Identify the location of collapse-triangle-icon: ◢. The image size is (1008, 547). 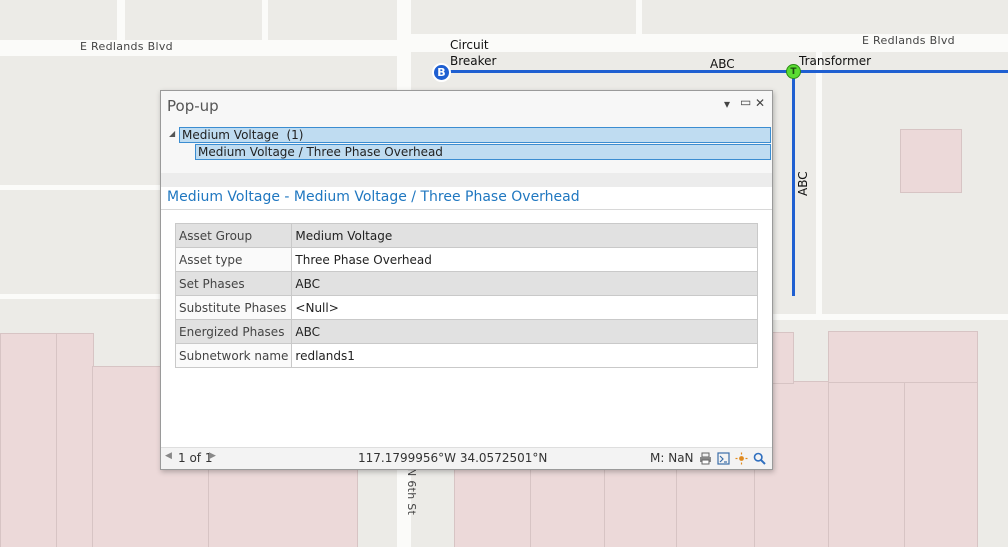
(172, 133).